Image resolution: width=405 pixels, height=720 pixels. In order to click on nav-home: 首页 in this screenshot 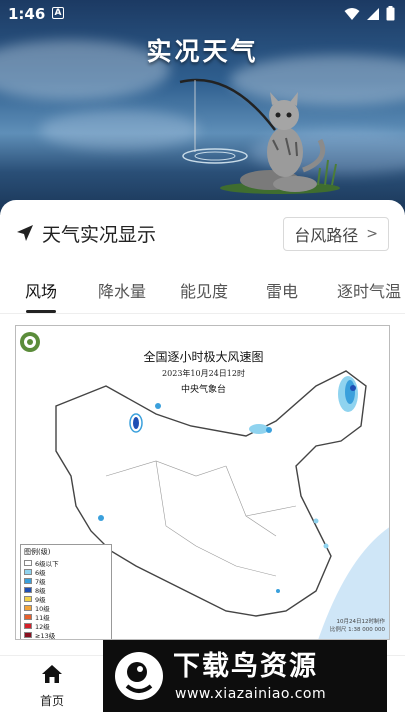, I will do `click(52, 686)`.